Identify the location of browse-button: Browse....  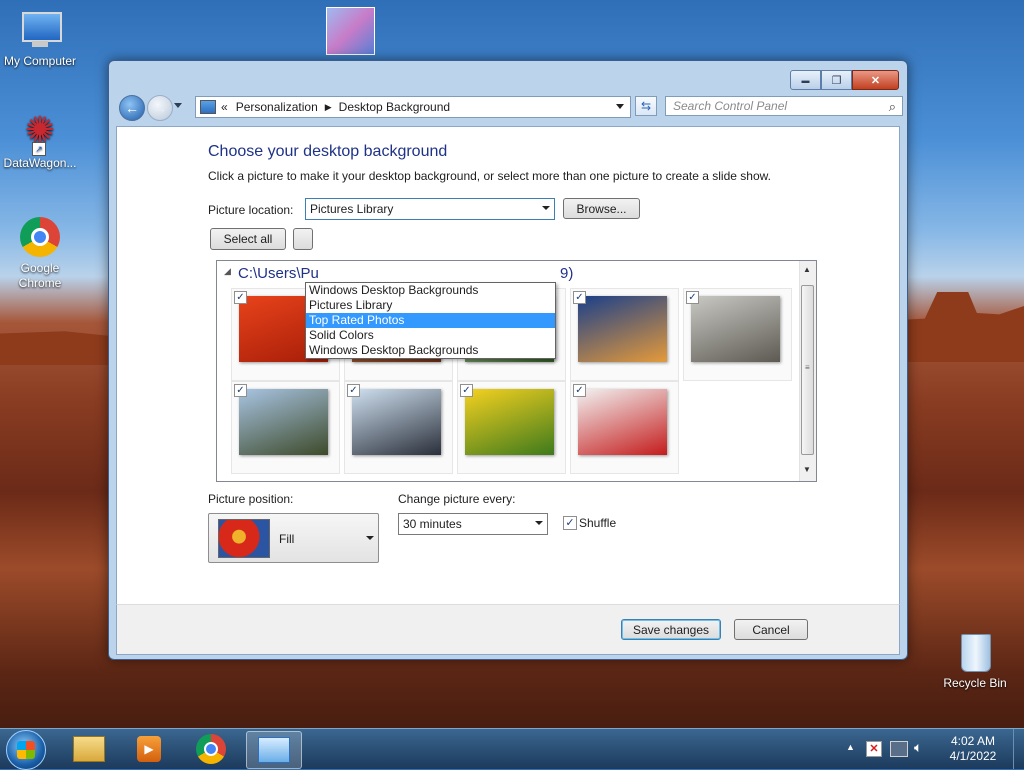
(601, 208).